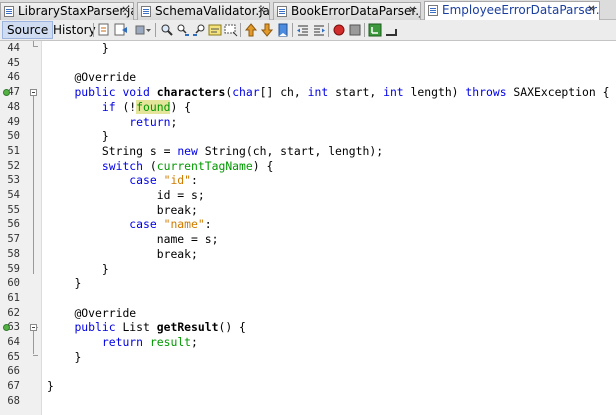  Describe the element at coordinates (105, 312) in the screenshot. I see `override-annotation: @Override` at that location.